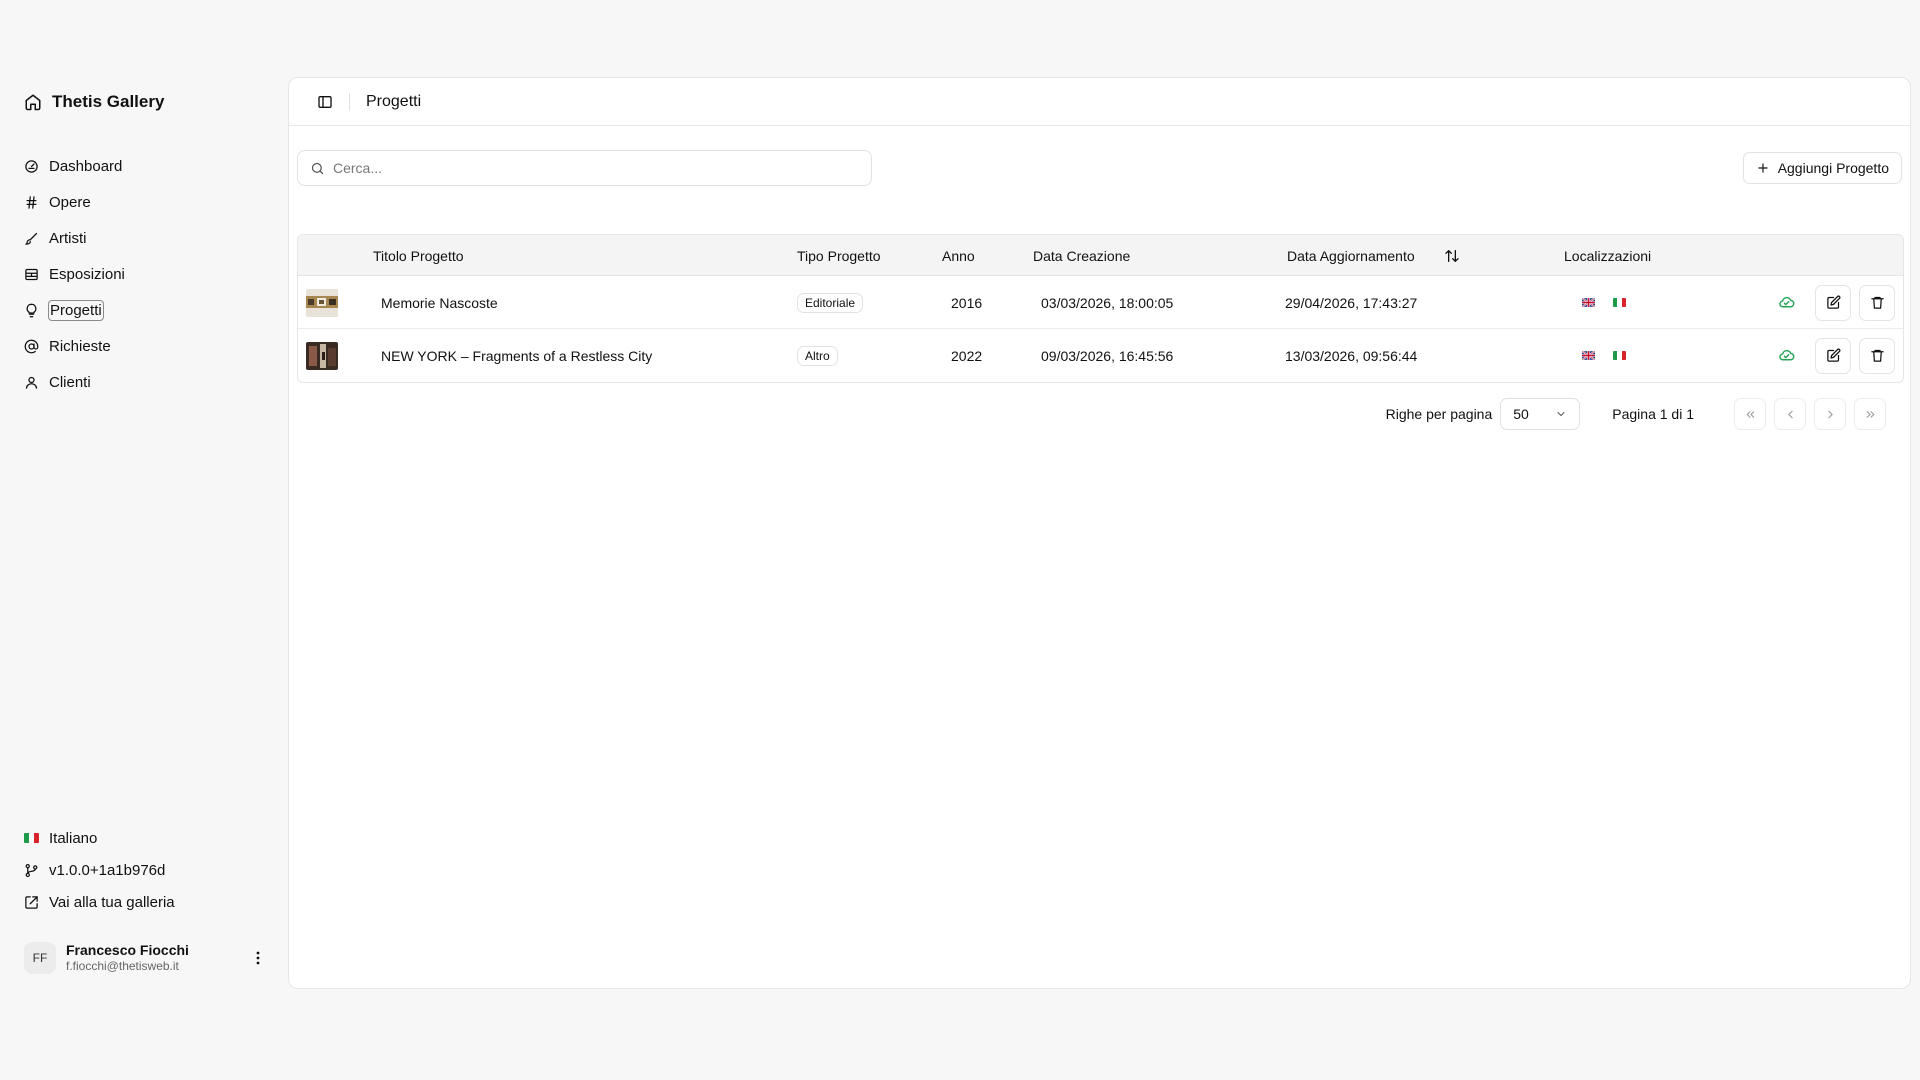 This screenshot has width=1920, height=1080. What do you see at coordinates (418, 255) in the screenshot?
I see `column-header-title: Titolo Progetto` at bounding box center [418, 255].